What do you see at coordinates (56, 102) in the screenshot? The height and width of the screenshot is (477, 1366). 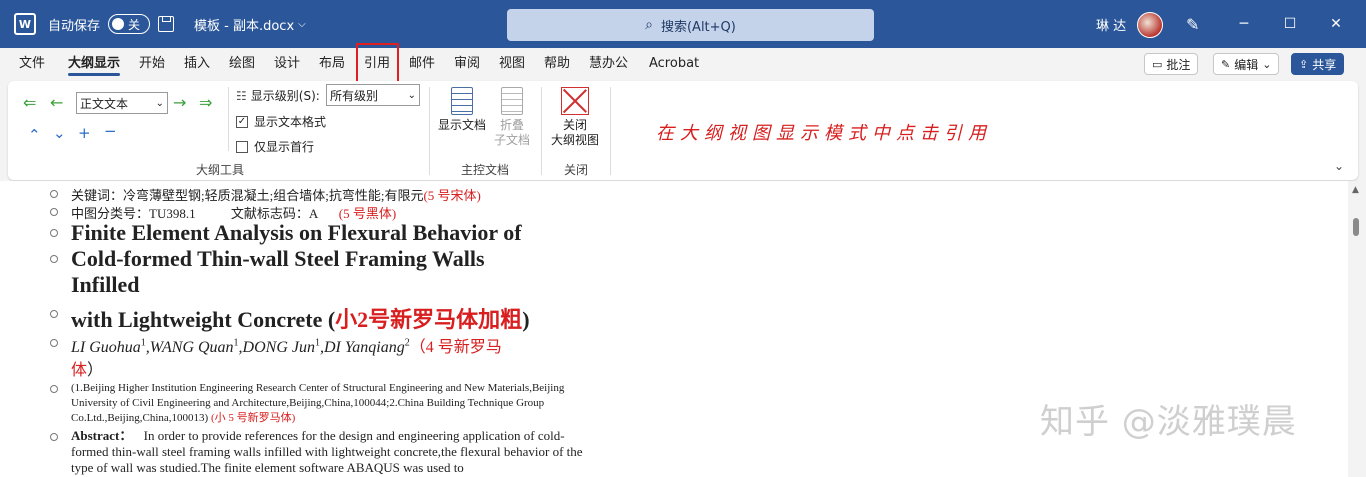 I see `promote-icon: ←` at bounding box center [56, 102].